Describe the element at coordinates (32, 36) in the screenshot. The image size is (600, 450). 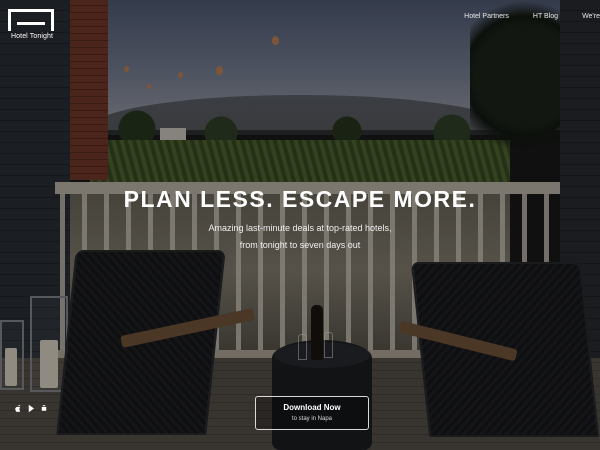
I see `brand-name: Hotel Tonight` at that location.